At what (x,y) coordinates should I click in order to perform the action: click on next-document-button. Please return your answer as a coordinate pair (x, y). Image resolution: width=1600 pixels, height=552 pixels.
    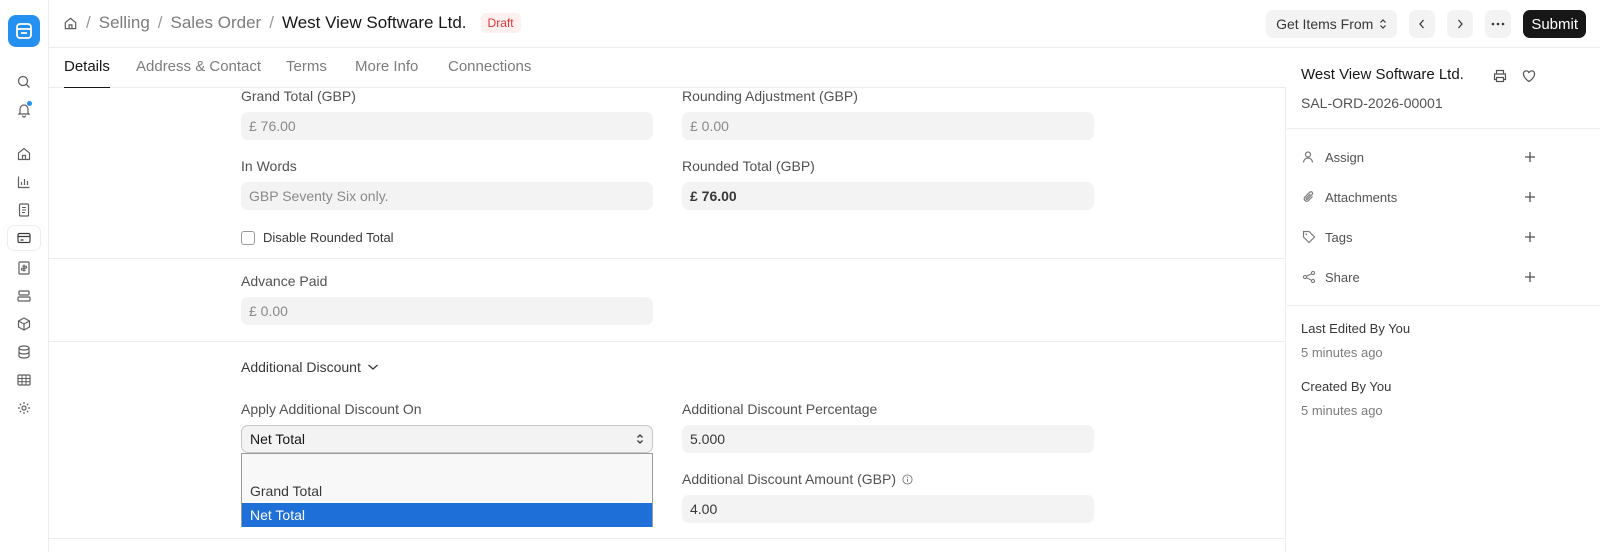
    Looking at the image, I should click on (1460, 24).